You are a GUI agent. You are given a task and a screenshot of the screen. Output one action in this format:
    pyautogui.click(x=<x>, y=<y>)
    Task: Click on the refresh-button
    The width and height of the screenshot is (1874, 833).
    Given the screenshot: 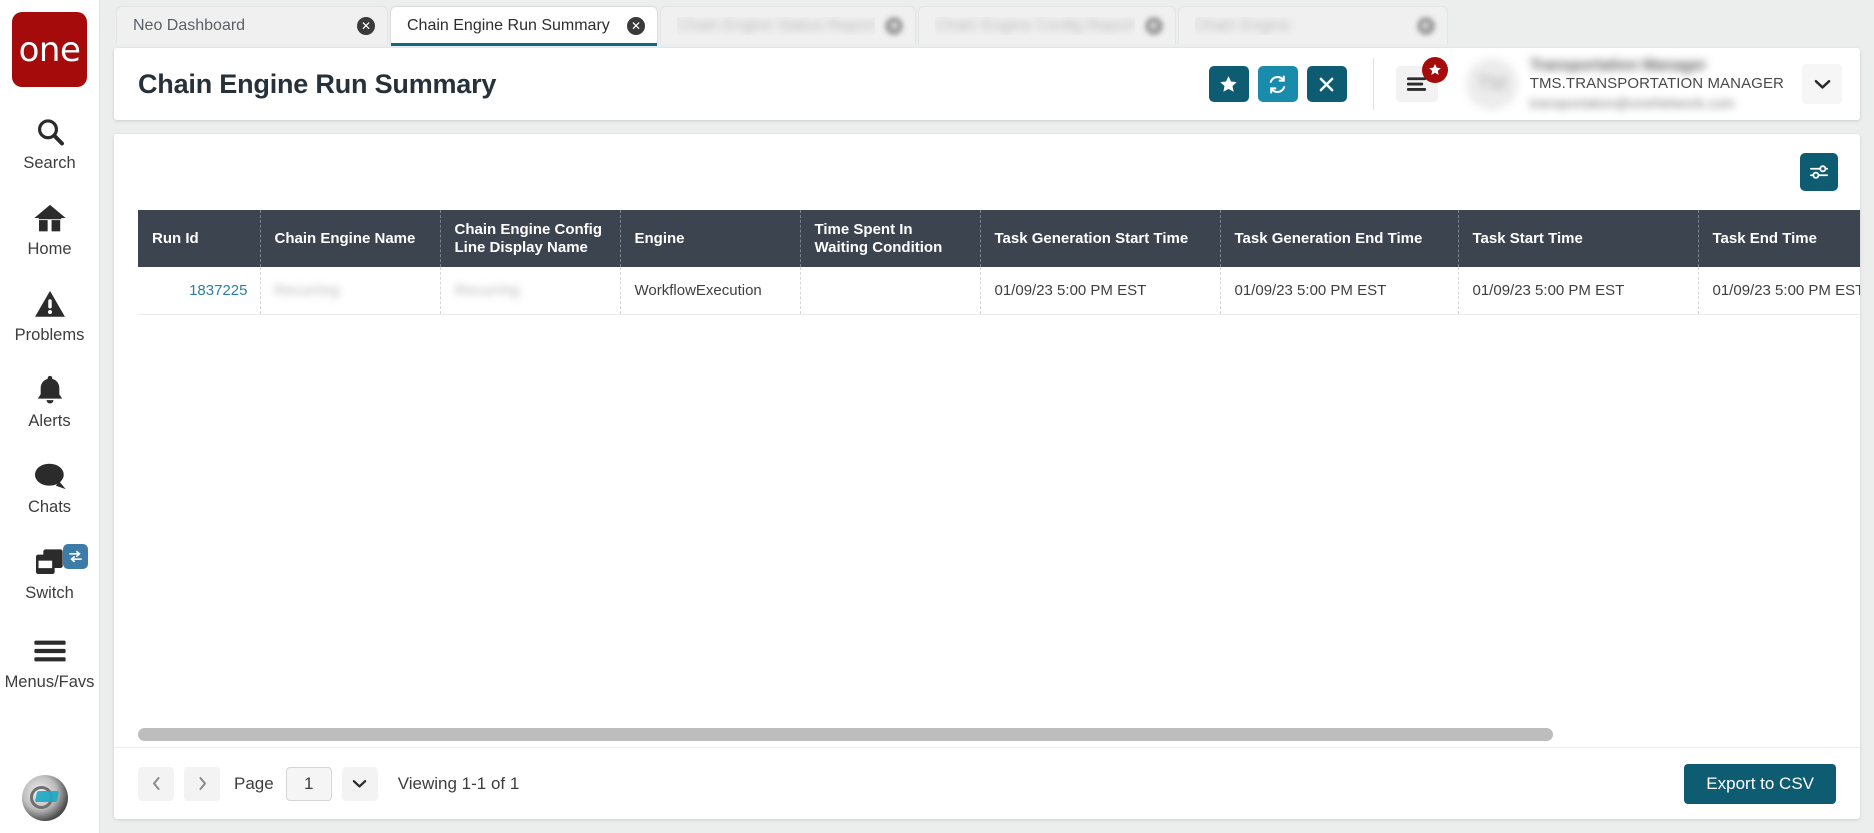 What is the action you would take?
    pyautogui.click(x=1277, y=84)
    